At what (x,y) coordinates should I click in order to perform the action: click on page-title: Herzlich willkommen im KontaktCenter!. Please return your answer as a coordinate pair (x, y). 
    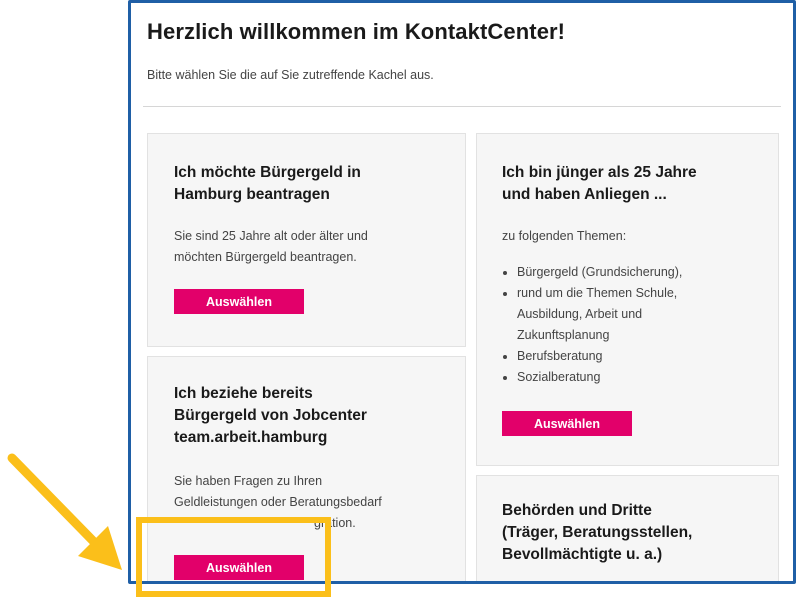
    Looking at the image, I should click on (356, 31).